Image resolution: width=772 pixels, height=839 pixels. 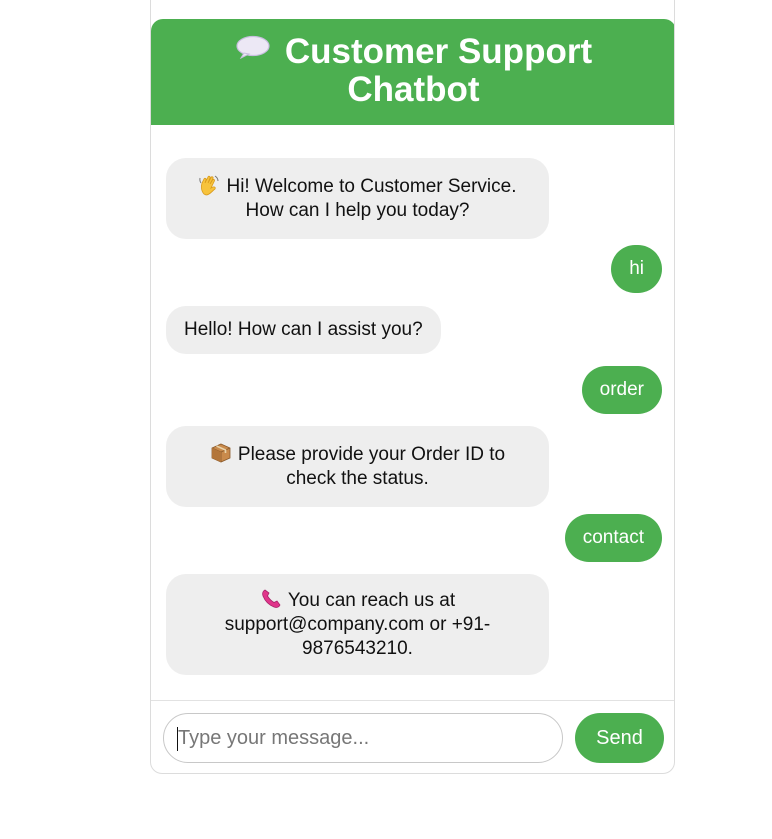 I want to click on message-text: contact, so click(x=613, y=537).